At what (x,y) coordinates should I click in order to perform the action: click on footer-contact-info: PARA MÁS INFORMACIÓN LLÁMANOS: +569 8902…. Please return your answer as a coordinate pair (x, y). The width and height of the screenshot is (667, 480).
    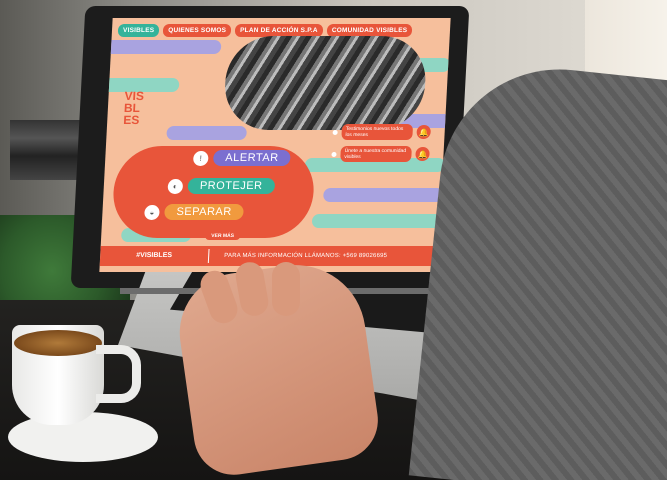
    Looking at the image, I should click on (306, 256).